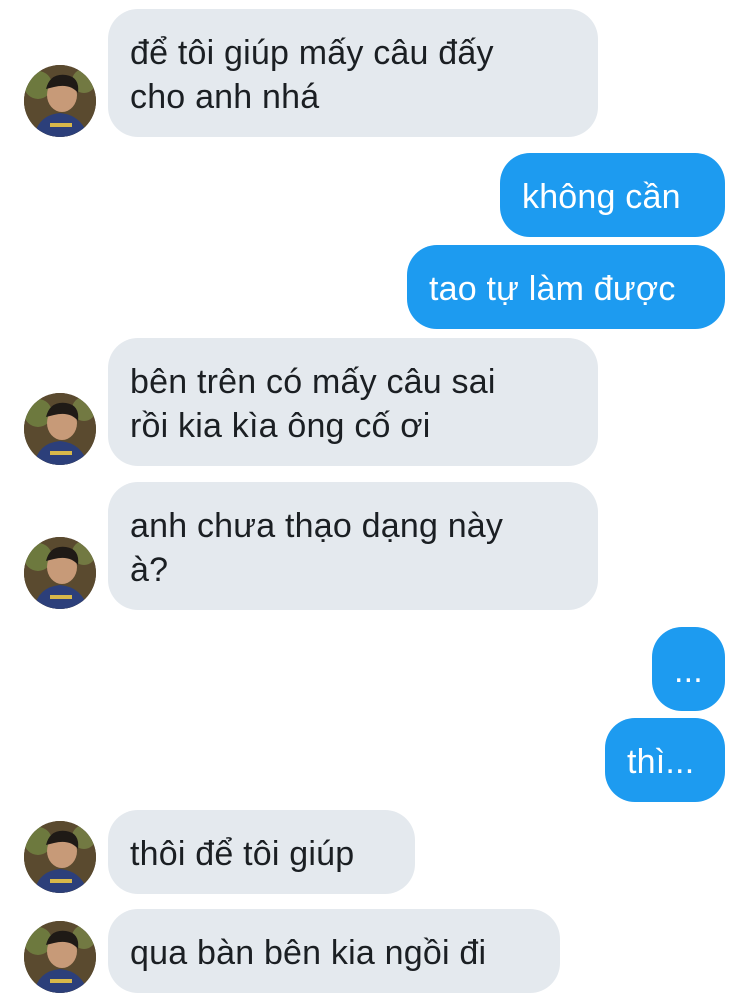 Image resolution: width=750 pixels, height=1004 pixels. Describe the element at coordinates (353, 546) in the screenshot. I see `message-bubble-incoming: anh chưa thạo dạng này à?` at that location.